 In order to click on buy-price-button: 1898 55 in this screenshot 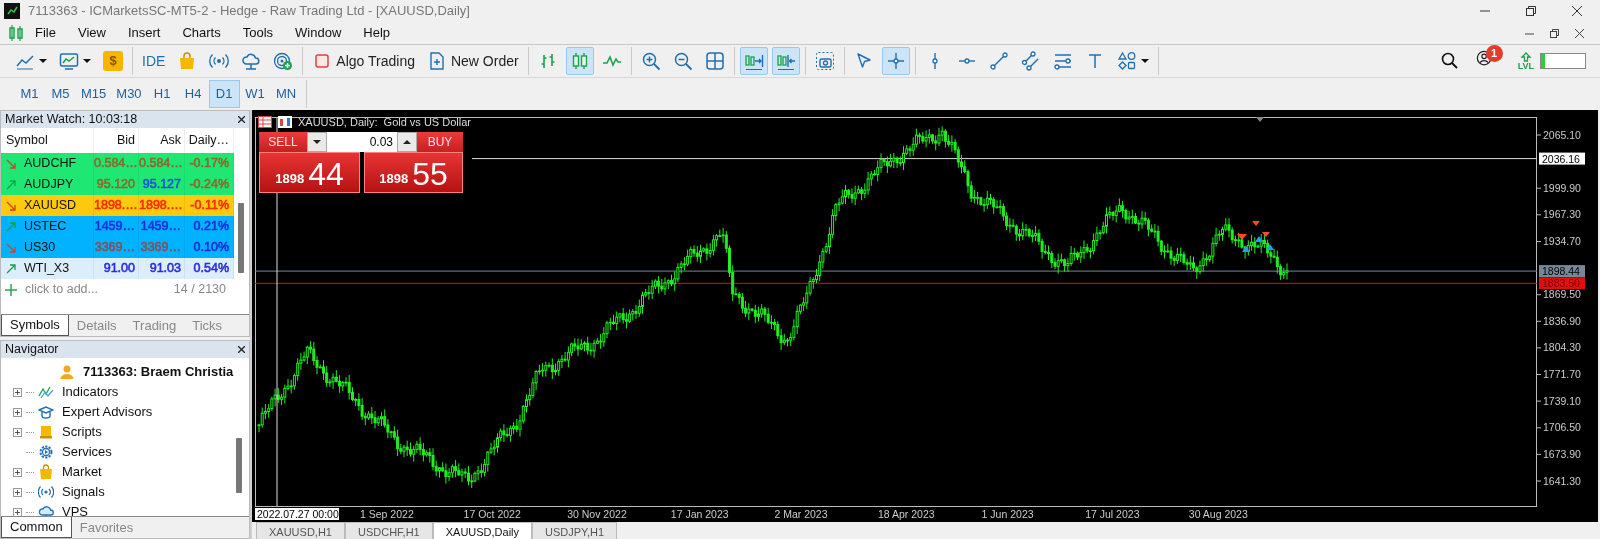, I will do `click(413, 172)`.